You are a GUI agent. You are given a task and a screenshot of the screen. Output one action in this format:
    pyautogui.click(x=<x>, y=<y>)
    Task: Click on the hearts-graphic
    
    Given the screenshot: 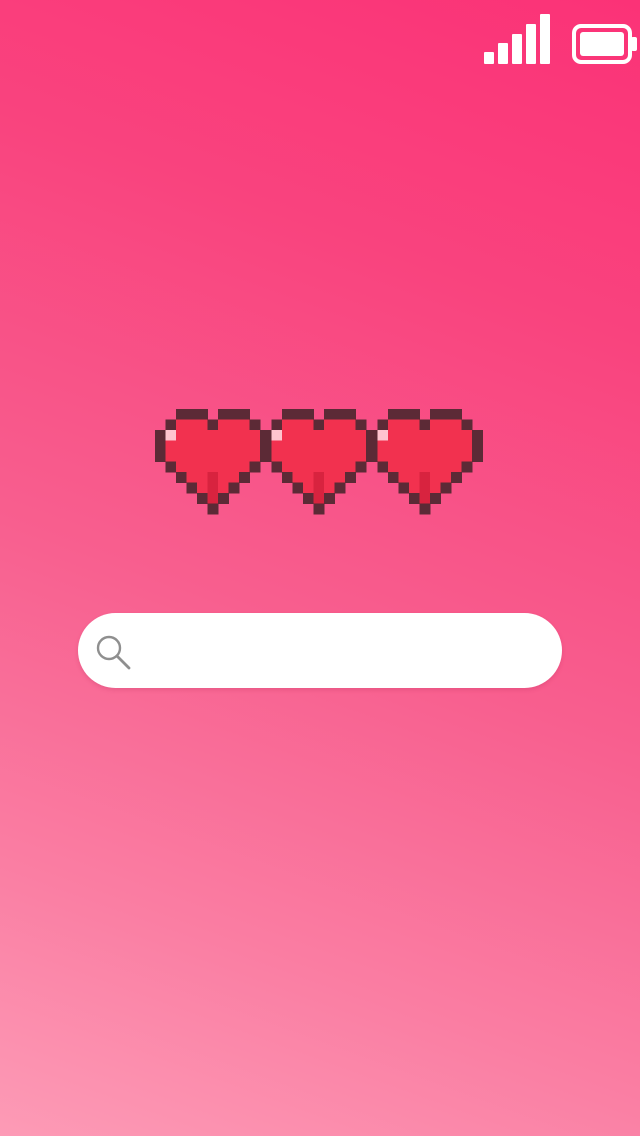 What is the action you would take?
    pyautogui.click(x=319, y=462)
    